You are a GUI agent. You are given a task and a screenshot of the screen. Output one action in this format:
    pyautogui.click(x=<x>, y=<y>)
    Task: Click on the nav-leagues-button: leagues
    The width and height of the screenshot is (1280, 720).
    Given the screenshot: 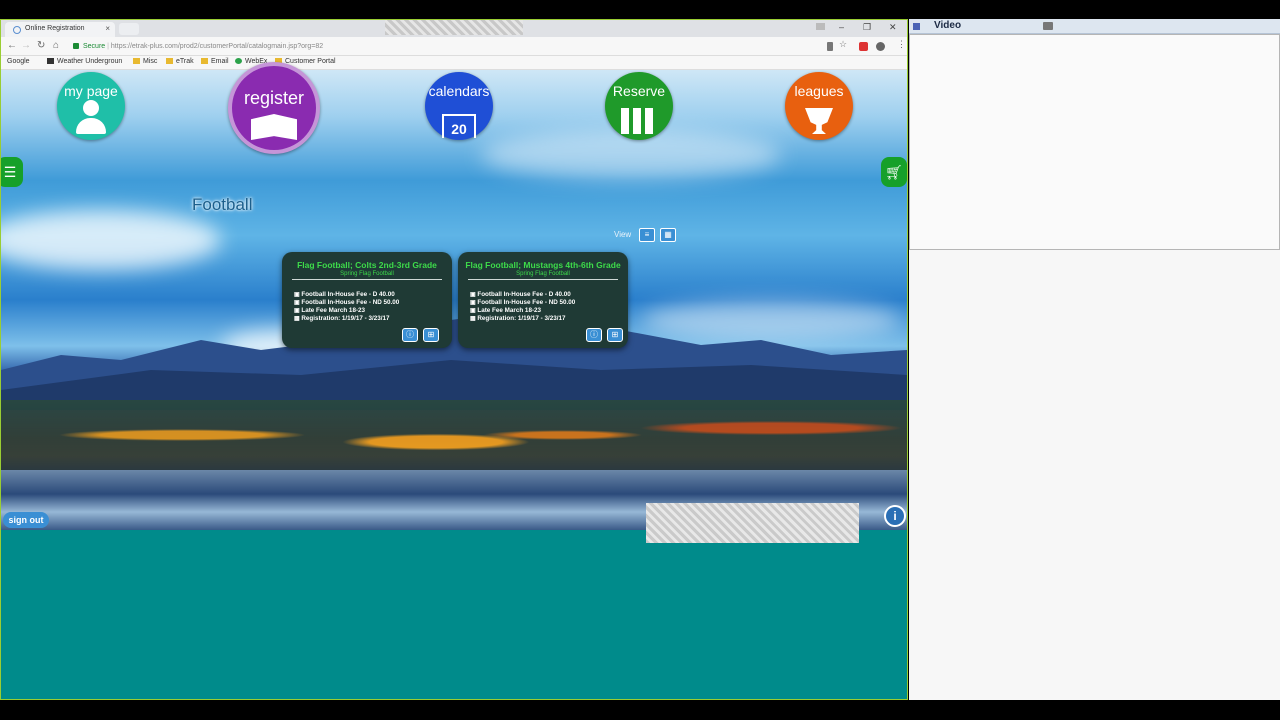 What is the action you would take?
    pyautogui.click(x=819, y=106)
    